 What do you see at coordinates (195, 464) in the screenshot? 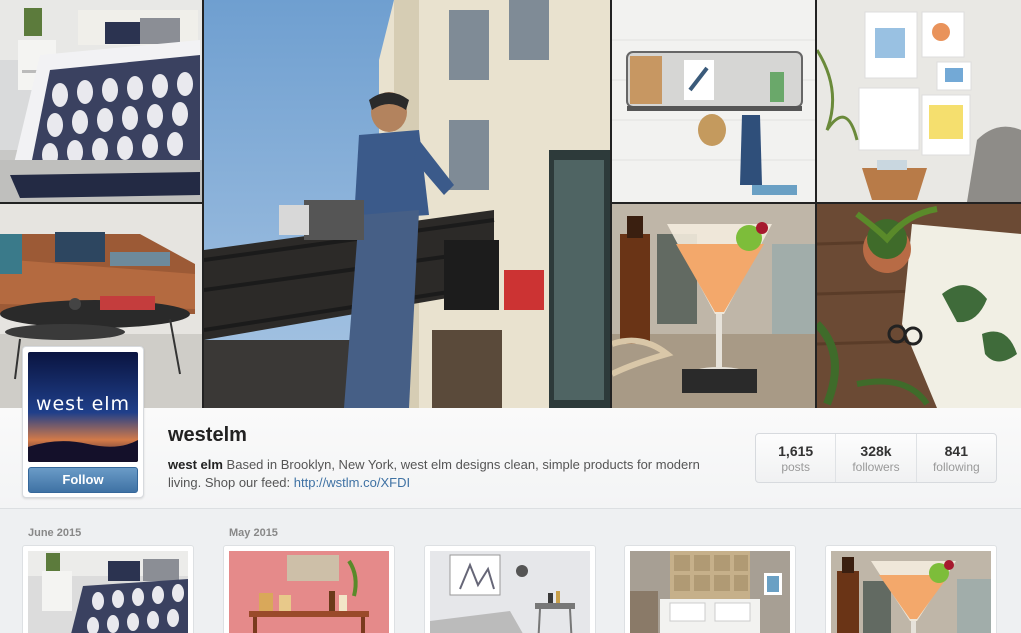
I see `bio-name: west elm` at bounding box center [195, 464].